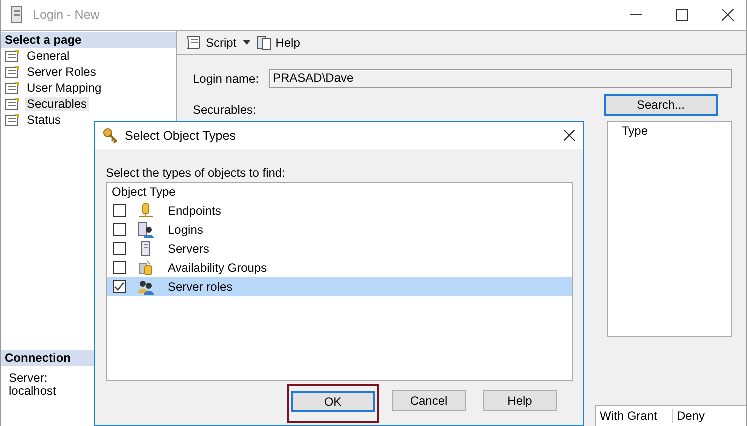 The height and width of the screenshot is (426, 747). What do you see at coordinates (186, 229) in the screenshot?
I see `item-label: Logins` at bounding box center [186, 229].